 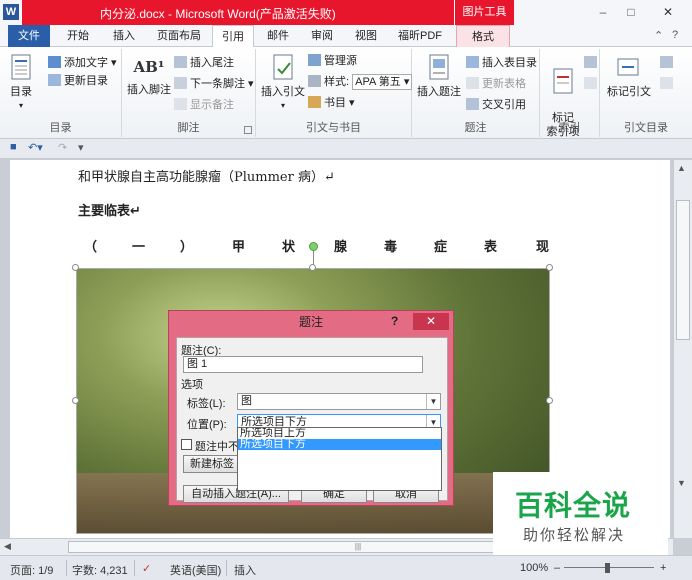 What do you see at coordinates (472, 104) in the screenshot?
I see `cross-reference-icon` at bounding box center [472, 104].